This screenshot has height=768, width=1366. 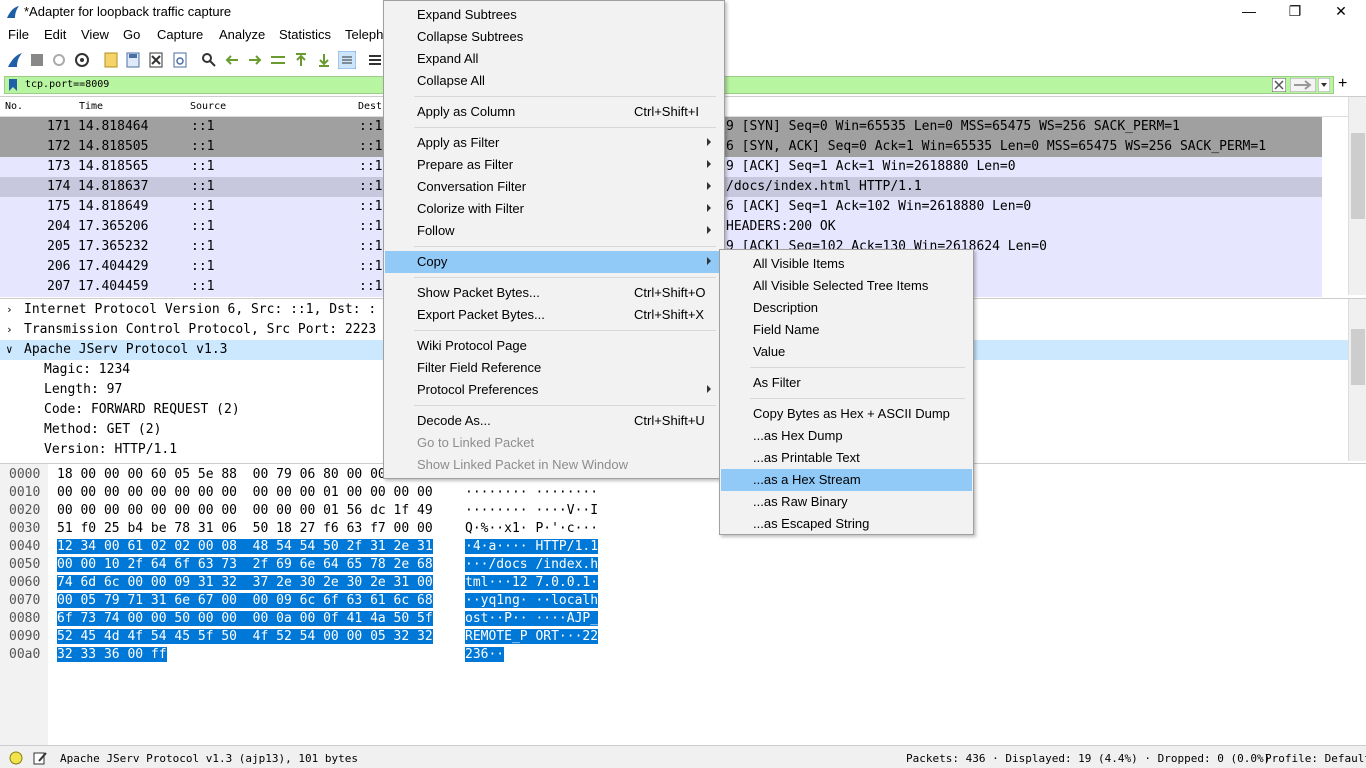 I want to click on filter-text: tcp.port==8009, so click(x=67, y=84).